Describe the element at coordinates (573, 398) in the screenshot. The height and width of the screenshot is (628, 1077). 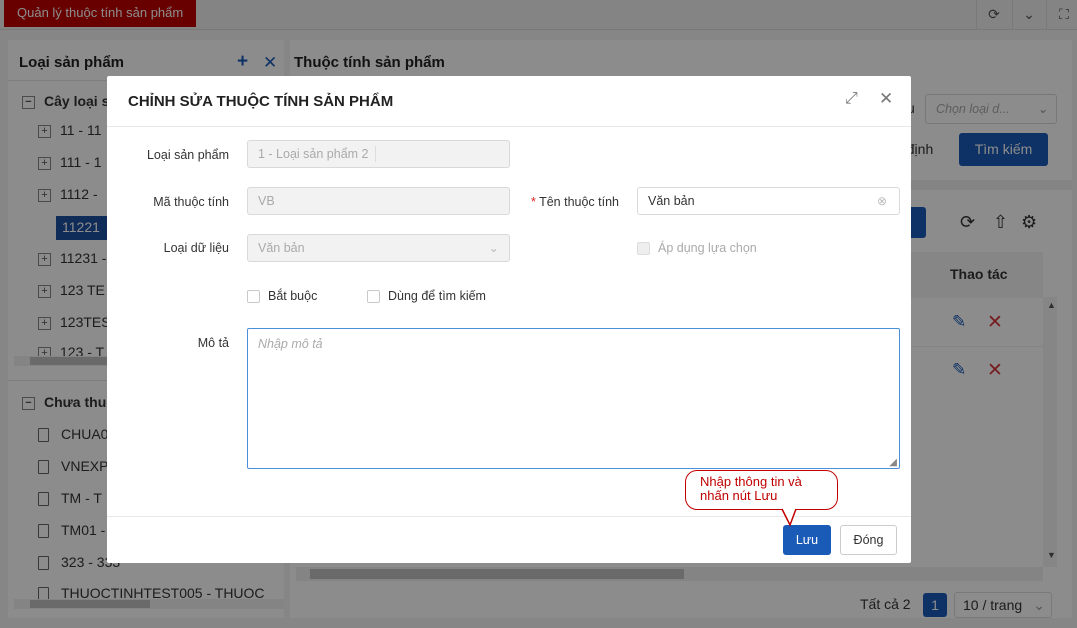
I see `description-textarea: Nhập mô tả ◢` at that location.